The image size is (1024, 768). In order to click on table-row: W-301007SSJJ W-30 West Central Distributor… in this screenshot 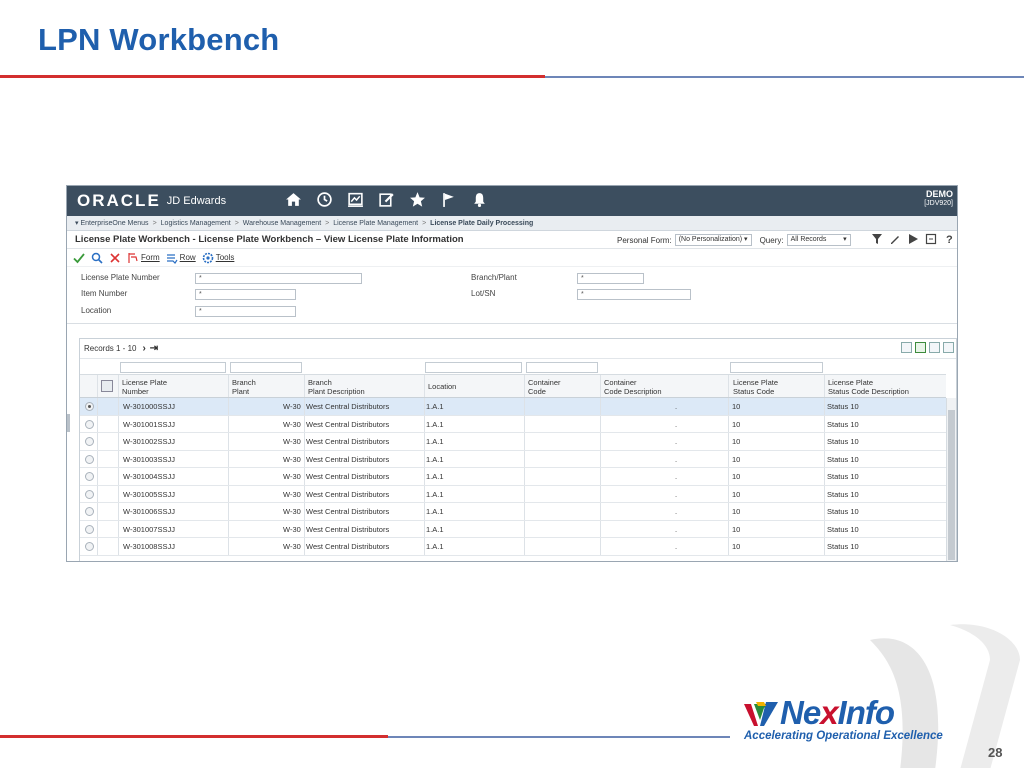, I will do `click(513, 529)`.